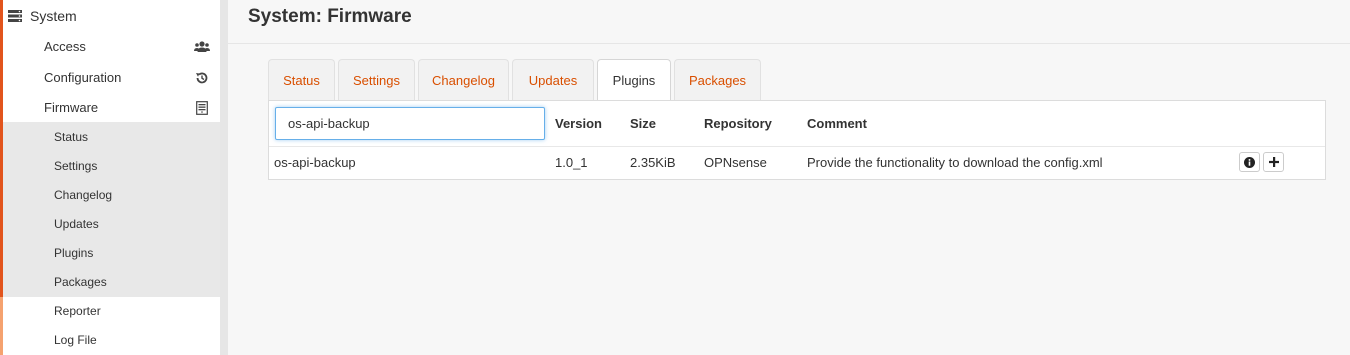 This screenshot has height=355, width=1350. Describe the element at coordinates (110, 281) in the screenshot. I see `sidebar-subitem-packages: Packages` at that location.